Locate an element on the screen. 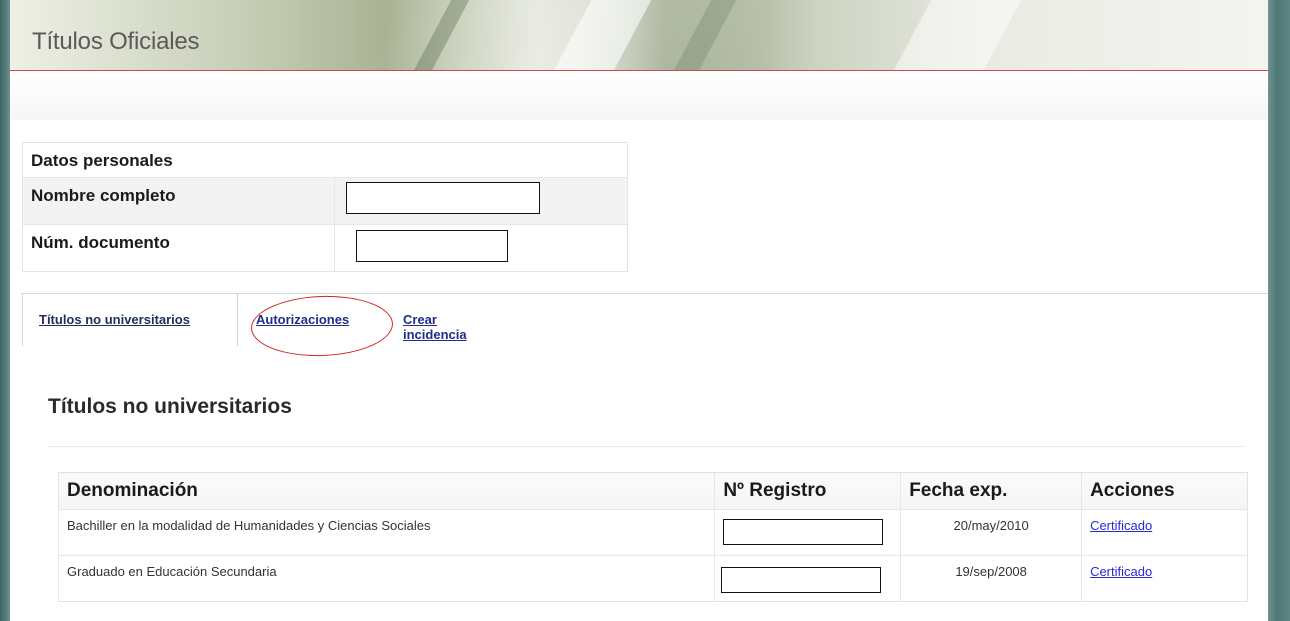 This screenshot has height=621, width=1290. column-header-denominacion: Denominación is located at coordinates (386, 491).